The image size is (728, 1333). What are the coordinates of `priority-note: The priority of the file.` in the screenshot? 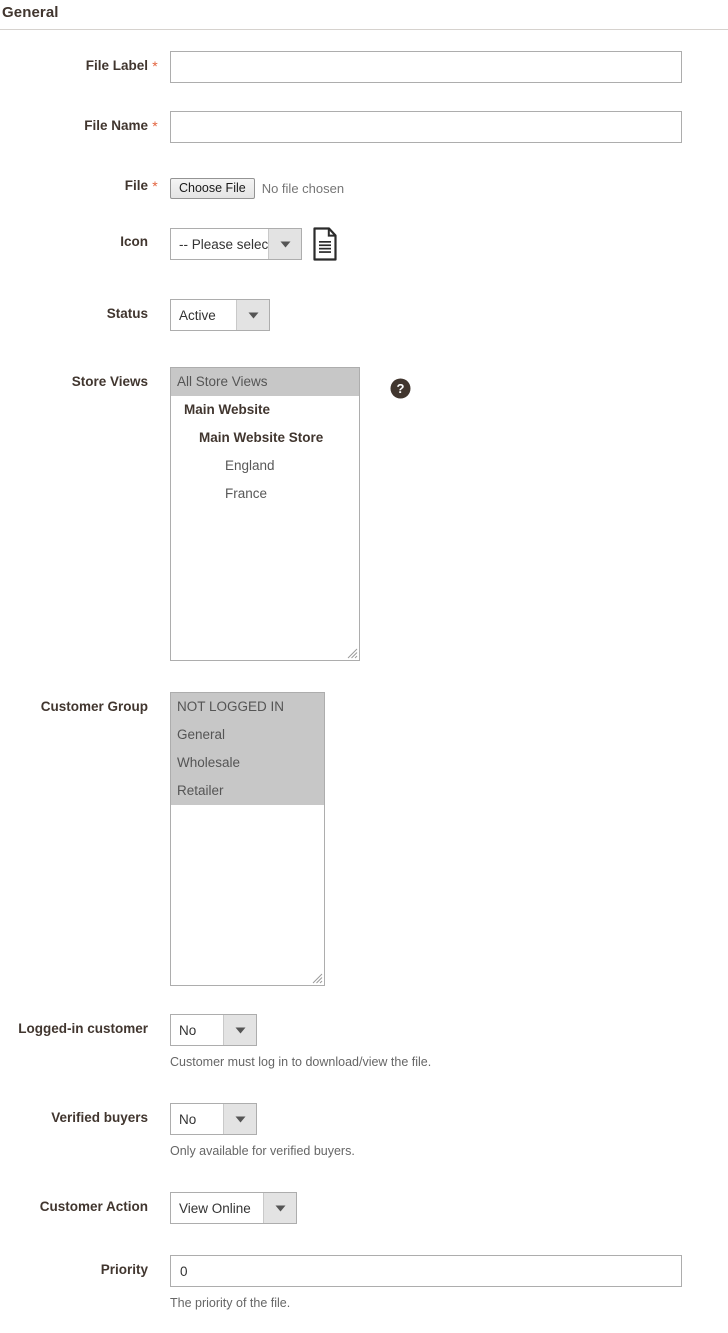 It's located at (230, 1303).